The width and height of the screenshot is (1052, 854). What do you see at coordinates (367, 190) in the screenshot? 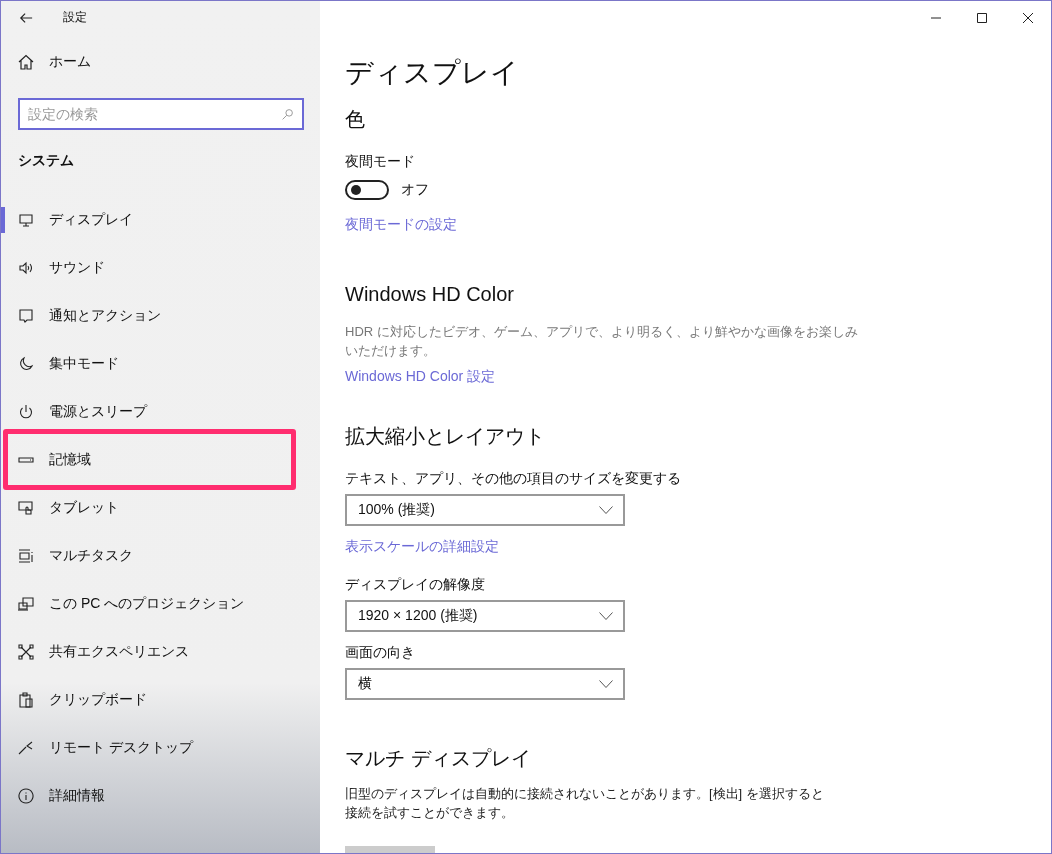
I see `toggle-switch` at bounding box center [367, 190].